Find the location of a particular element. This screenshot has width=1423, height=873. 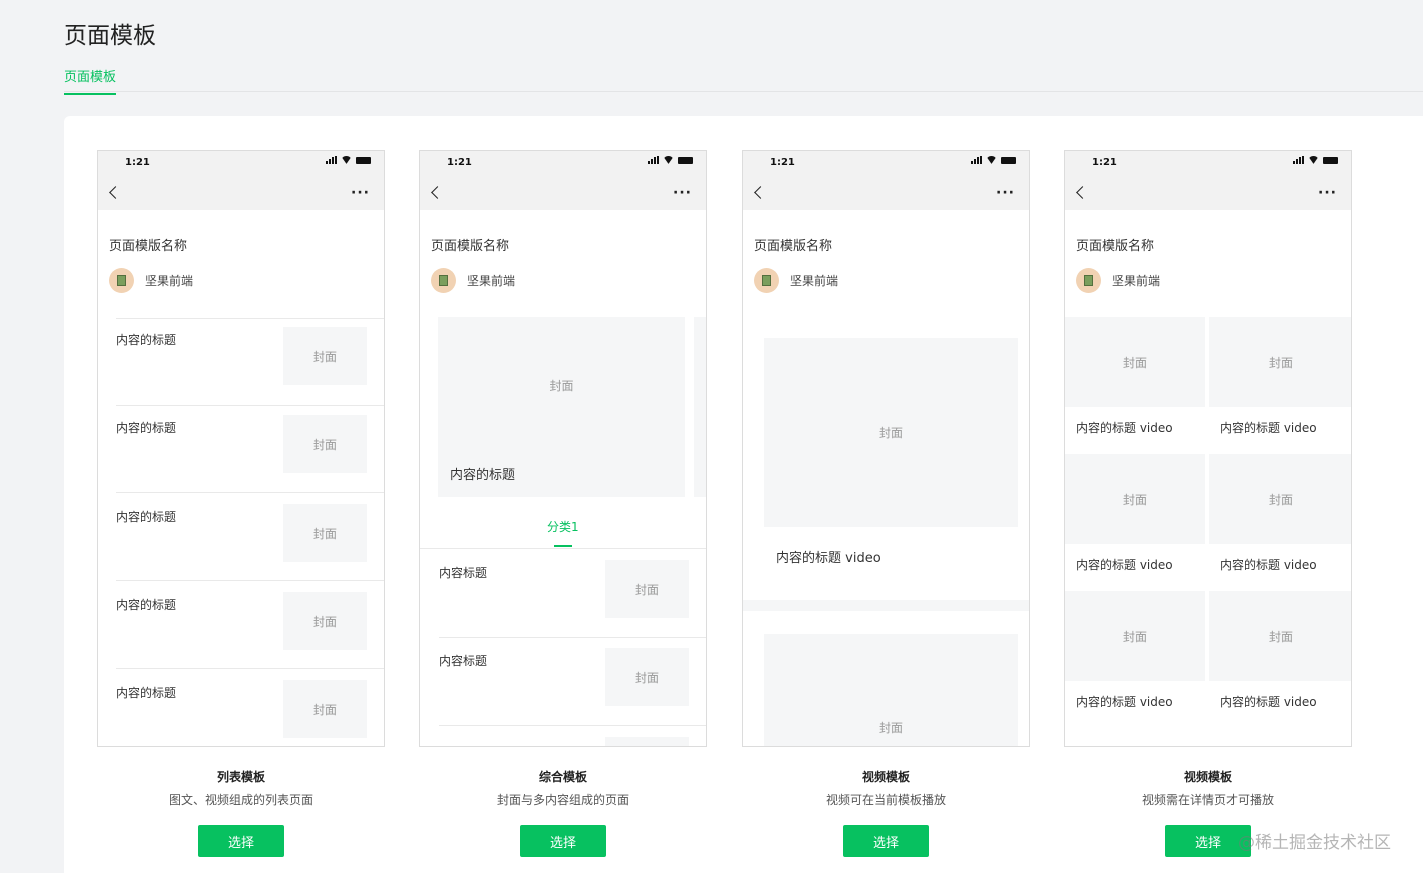

category-tab: 分类1 is located at coordinates (563, 527).